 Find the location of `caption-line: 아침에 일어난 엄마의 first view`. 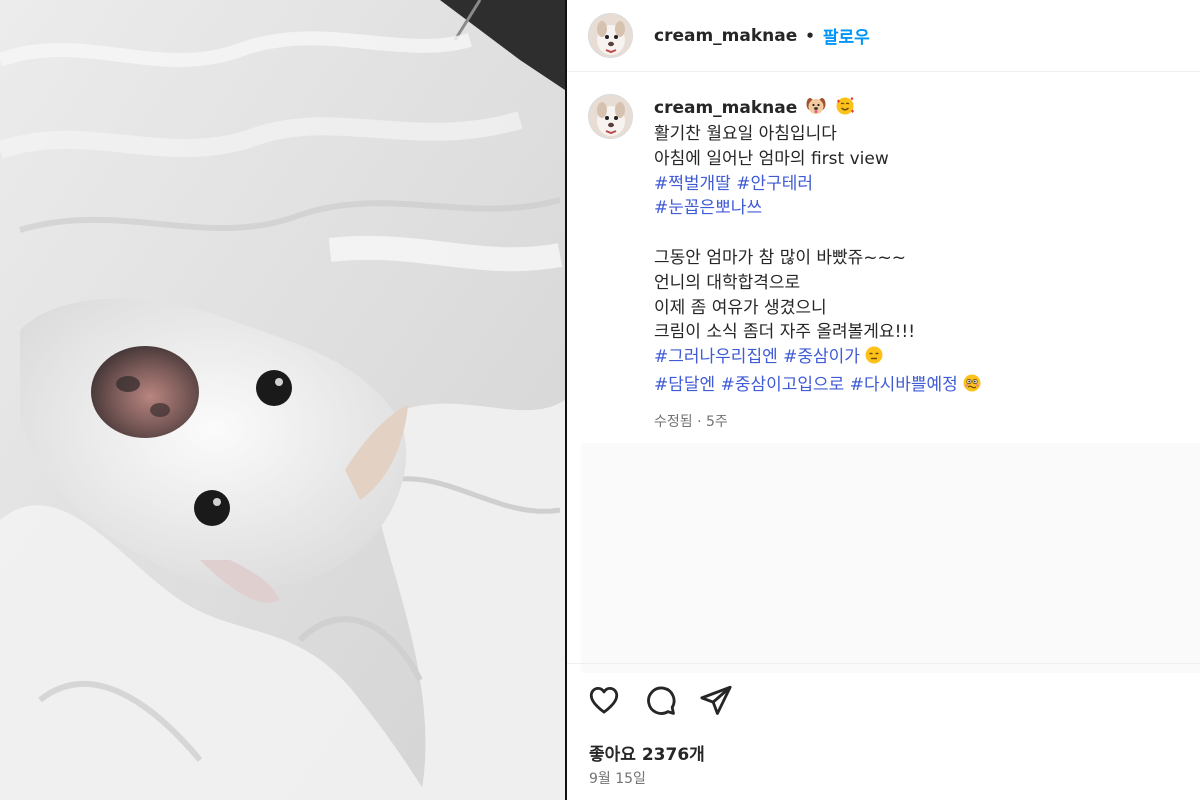

caption-line: 아침에 일어난 엄마의 first view is located at coordinates (771, 158).